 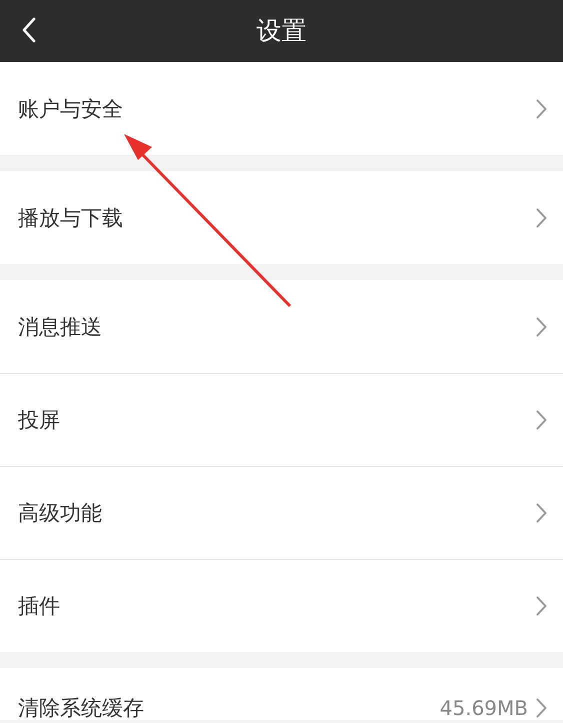 What do you see at coordinates (484, 708) in the screenshot?
I see `cache-size: 45.69MB` at bounding box center [484, 708].